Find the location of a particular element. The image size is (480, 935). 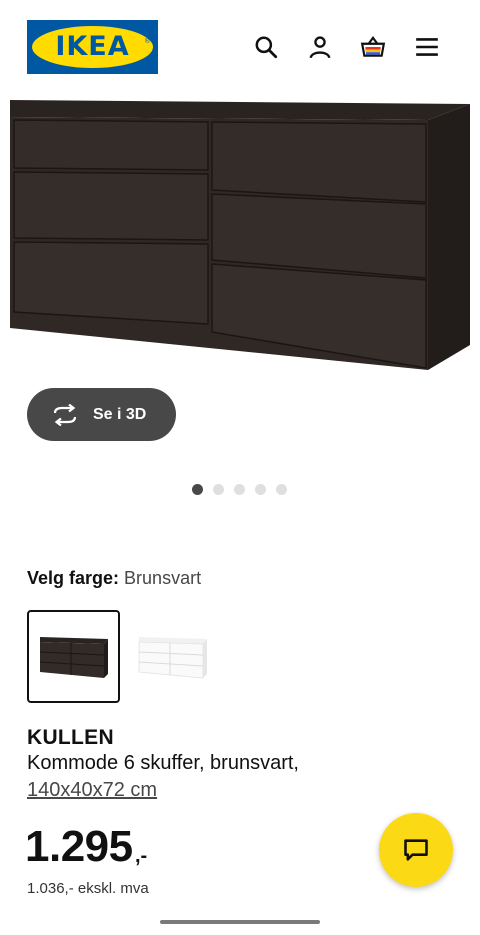

view-3d-button: Se i 3D is located at coordinates (101, 414).